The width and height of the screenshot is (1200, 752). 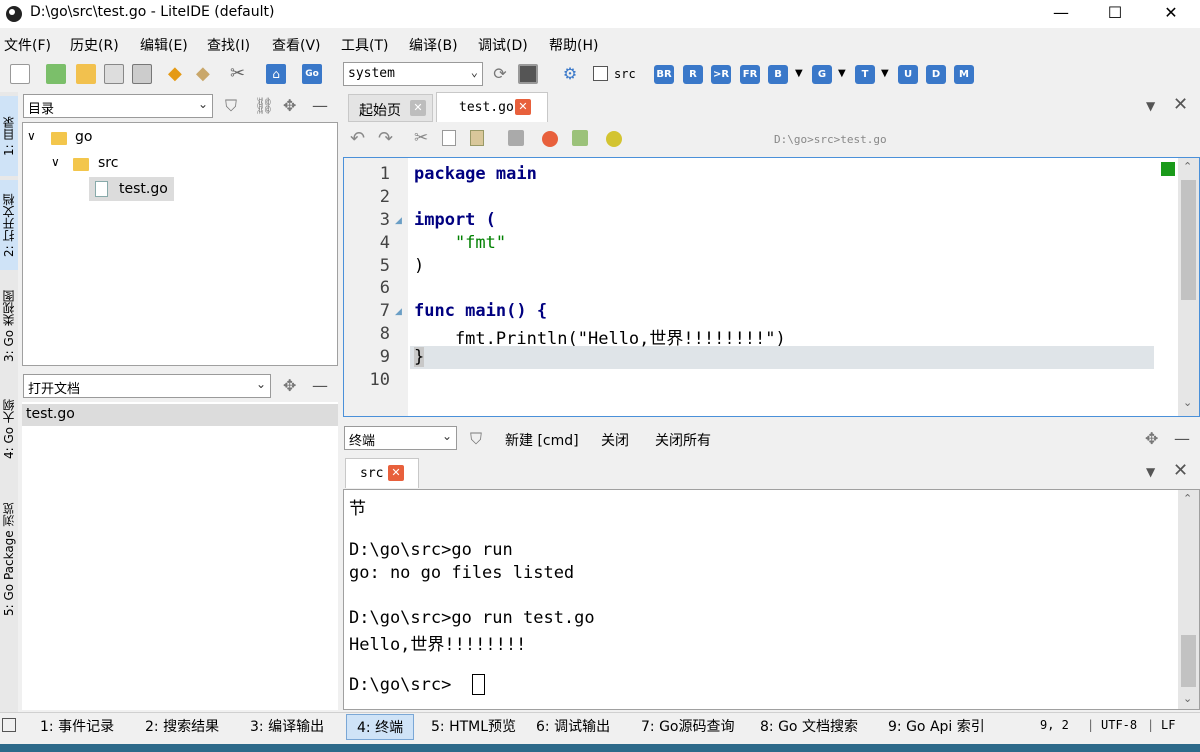 What do you see at coordinates (382, 473) in the screenshot?
I see `tab-terminal-src: src ✕` at bounding box center [382, 473].